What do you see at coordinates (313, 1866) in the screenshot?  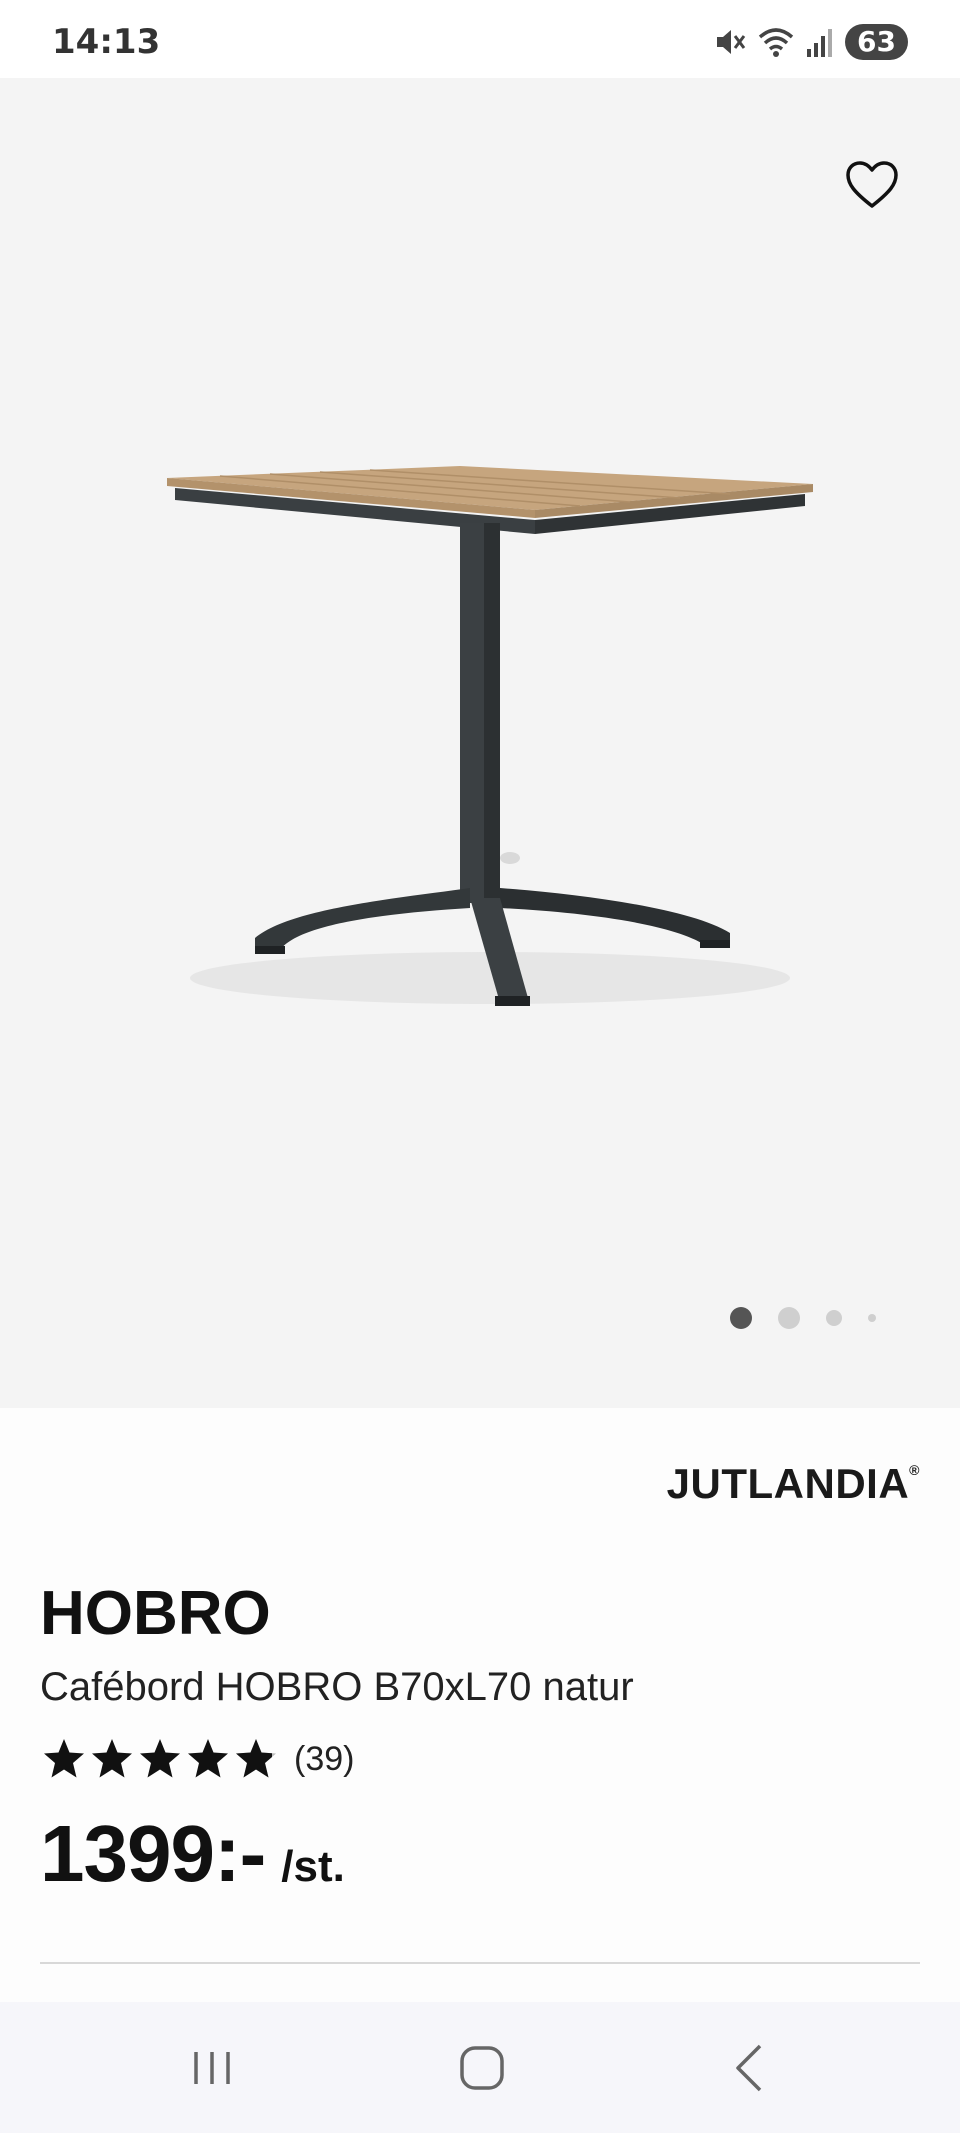 I see `price-unit: /st.` at bounding box center [313, 1866].